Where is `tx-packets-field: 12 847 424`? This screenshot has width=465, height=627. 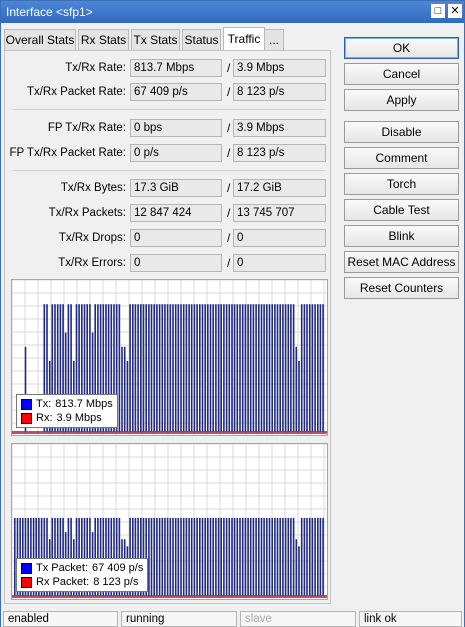
tx-packets-field: 12 847 424 is located at coordinates (176, 213).